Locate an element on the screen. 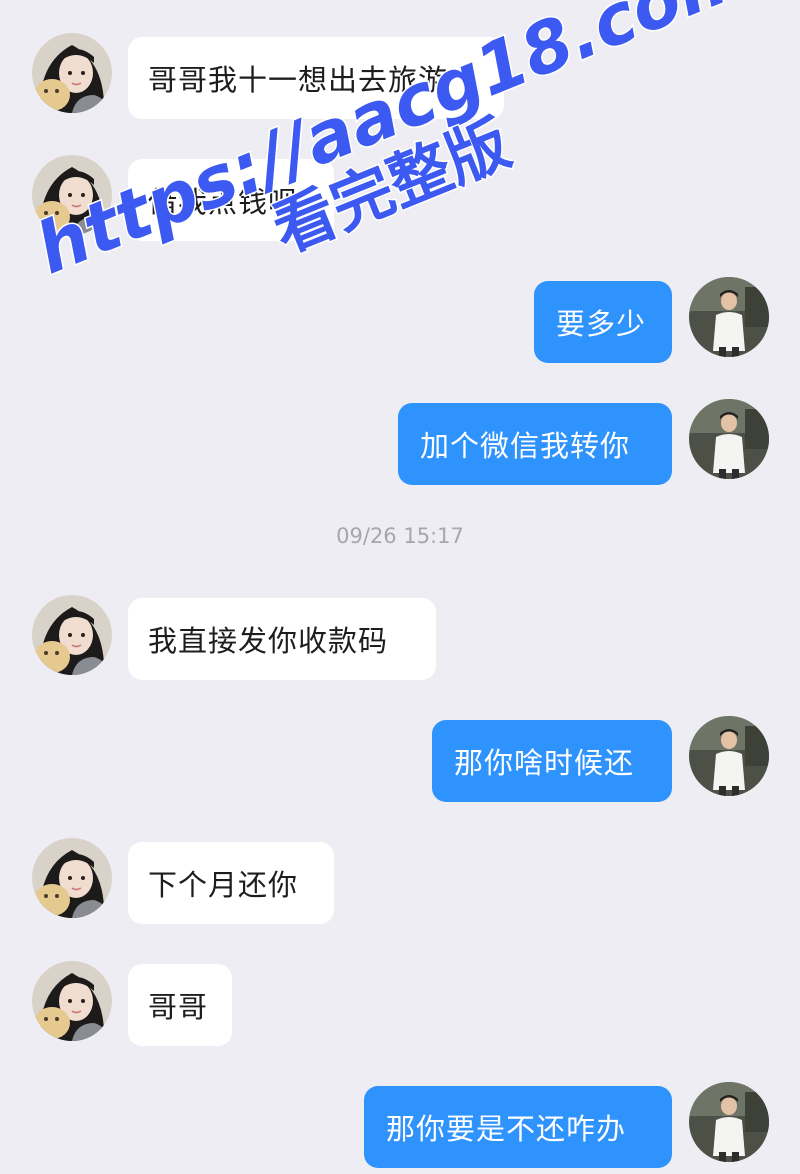  message-text: 下个月还你 is located at coordinates (223, 885).